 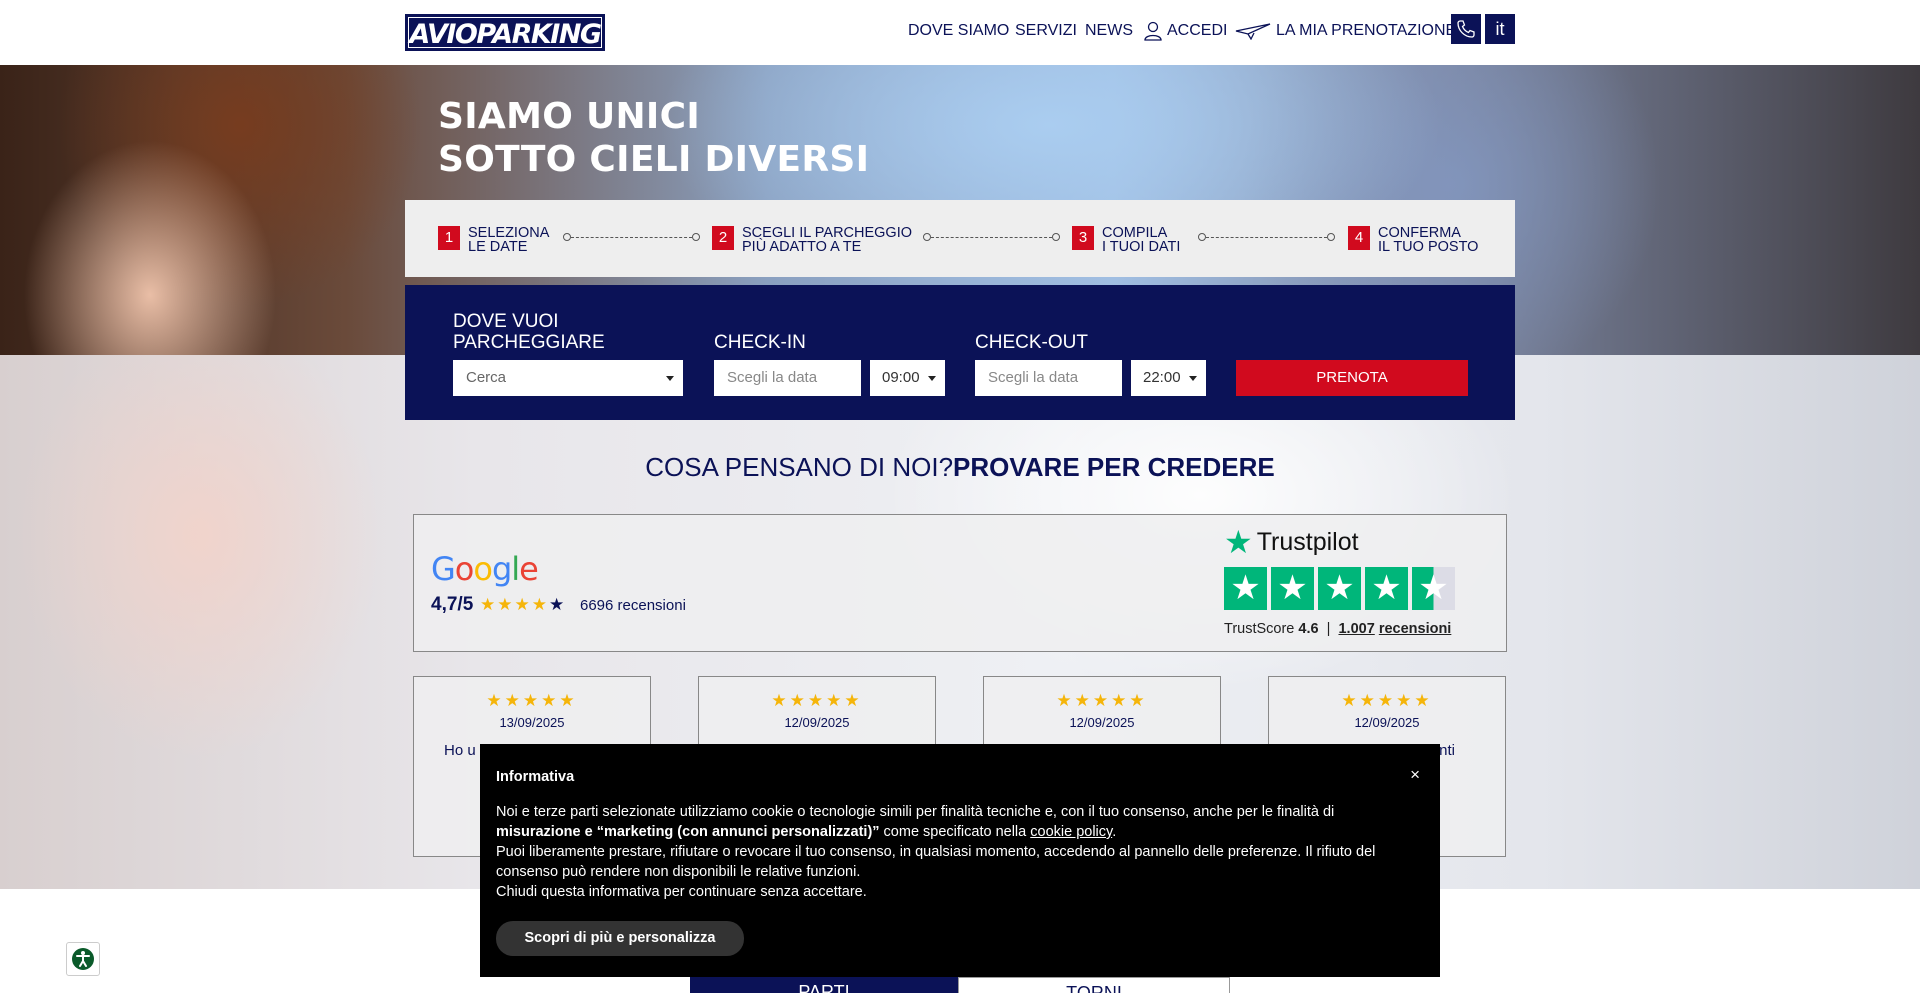 I want to click on step-number: 2, so click(x=723, y=238).